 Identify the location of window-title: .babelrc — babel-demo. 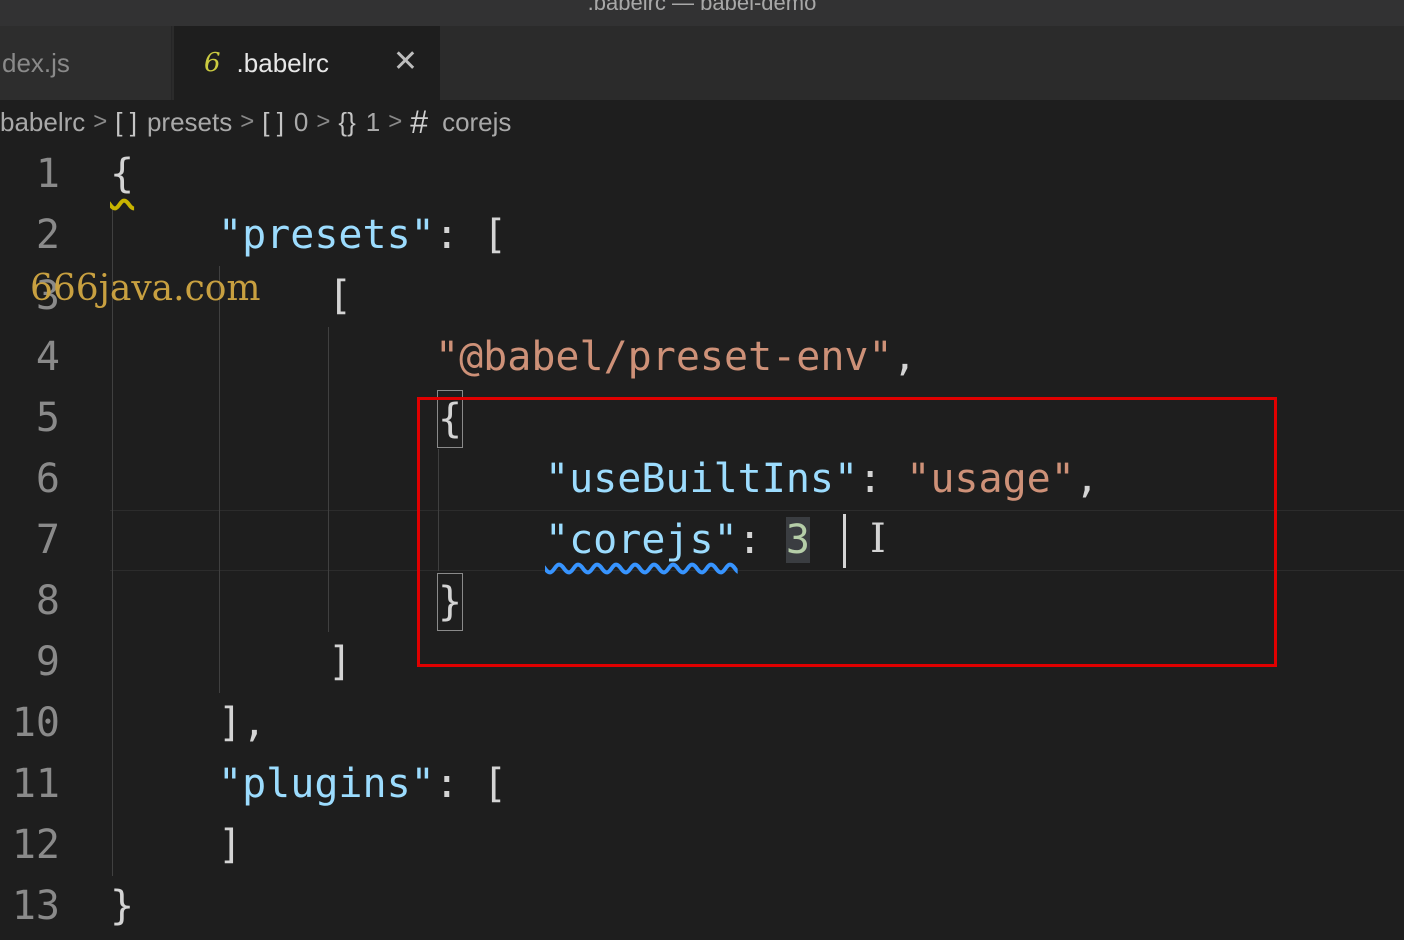
(702, 7).